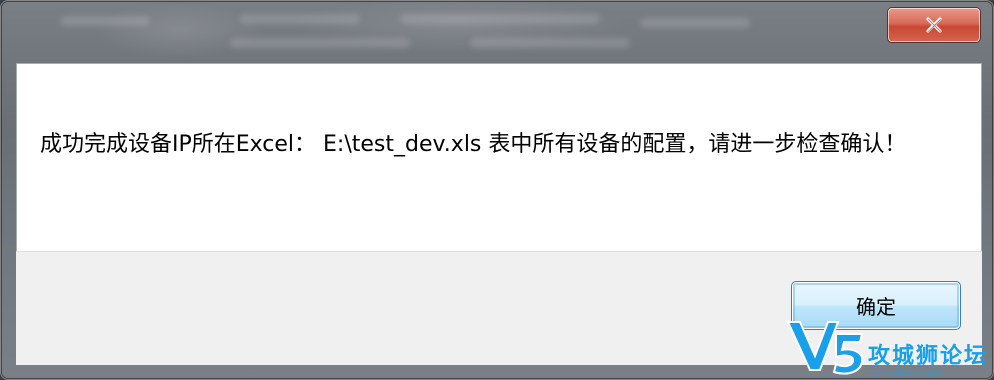  Describe the element at coordinates (907, 373) in the screenshot. I see `watermark-site-url: bbs.vlan5.com` at that location.